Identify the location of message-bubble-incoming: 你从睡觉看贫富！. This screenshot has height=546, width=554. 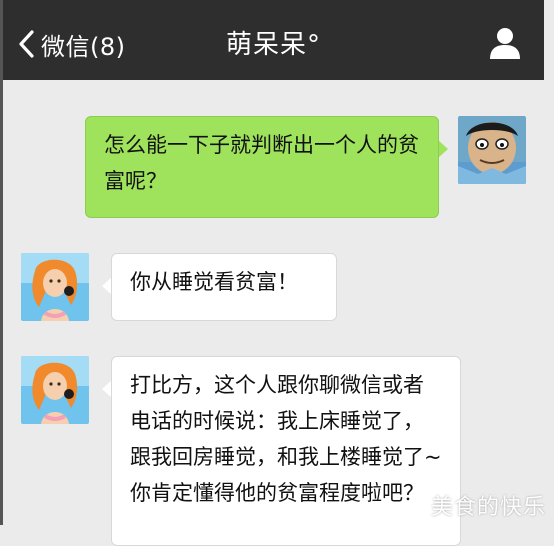
(224, 287).